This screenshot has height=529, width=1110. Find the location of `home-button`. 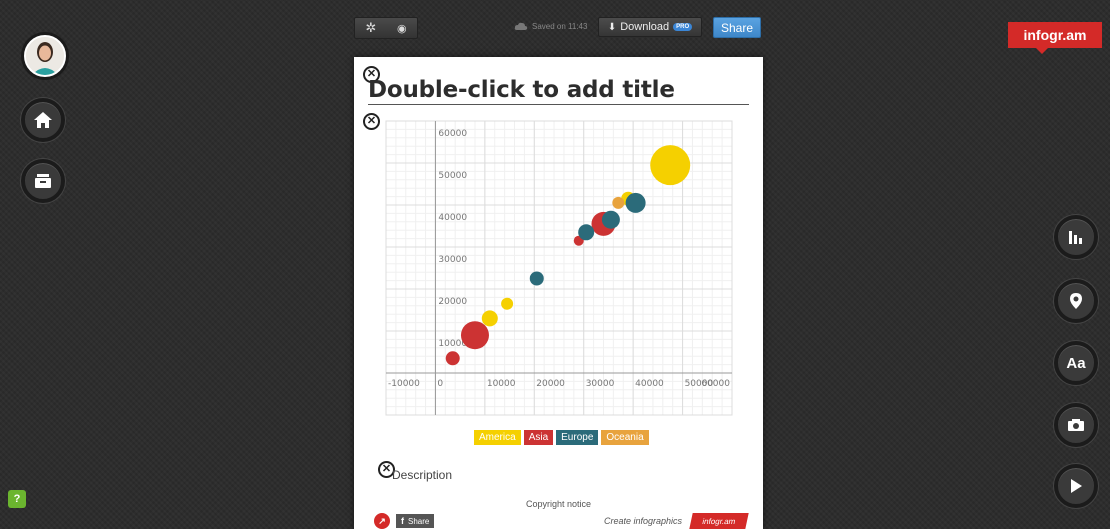

home-button is located at coordinates (43, 120).